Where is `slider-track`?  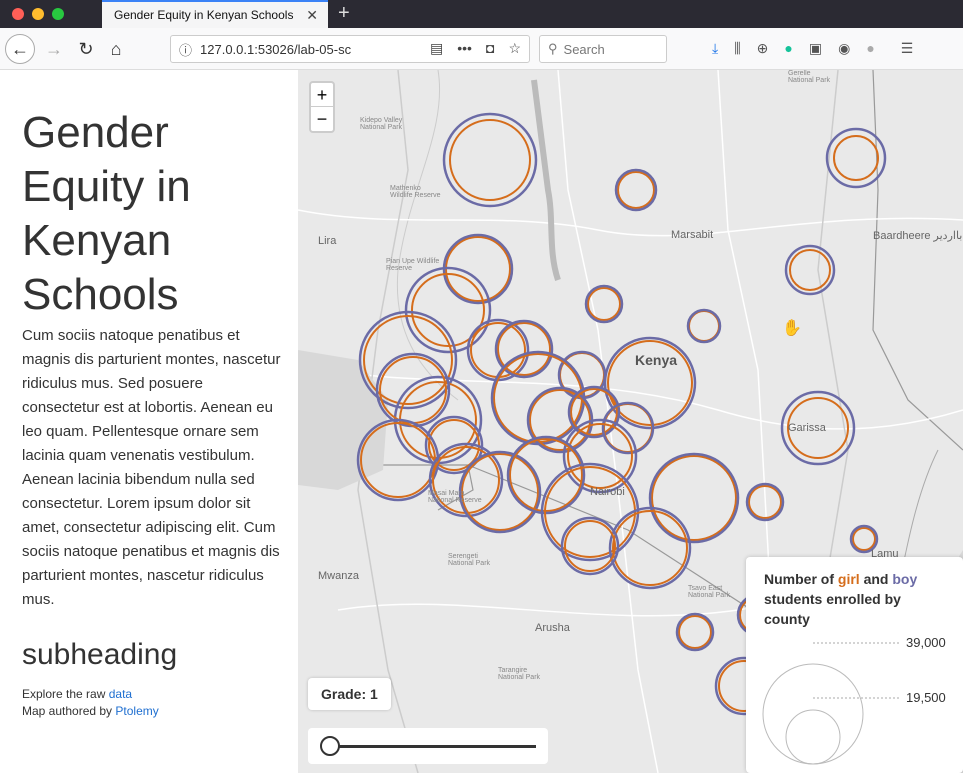
slider-track is located at coordinates (429, 746).